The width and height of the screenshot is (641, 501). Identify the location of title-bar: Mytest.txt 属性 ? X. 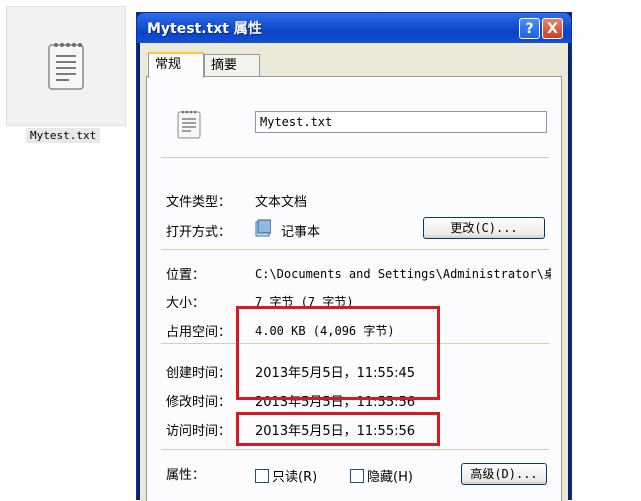
(354, 28).